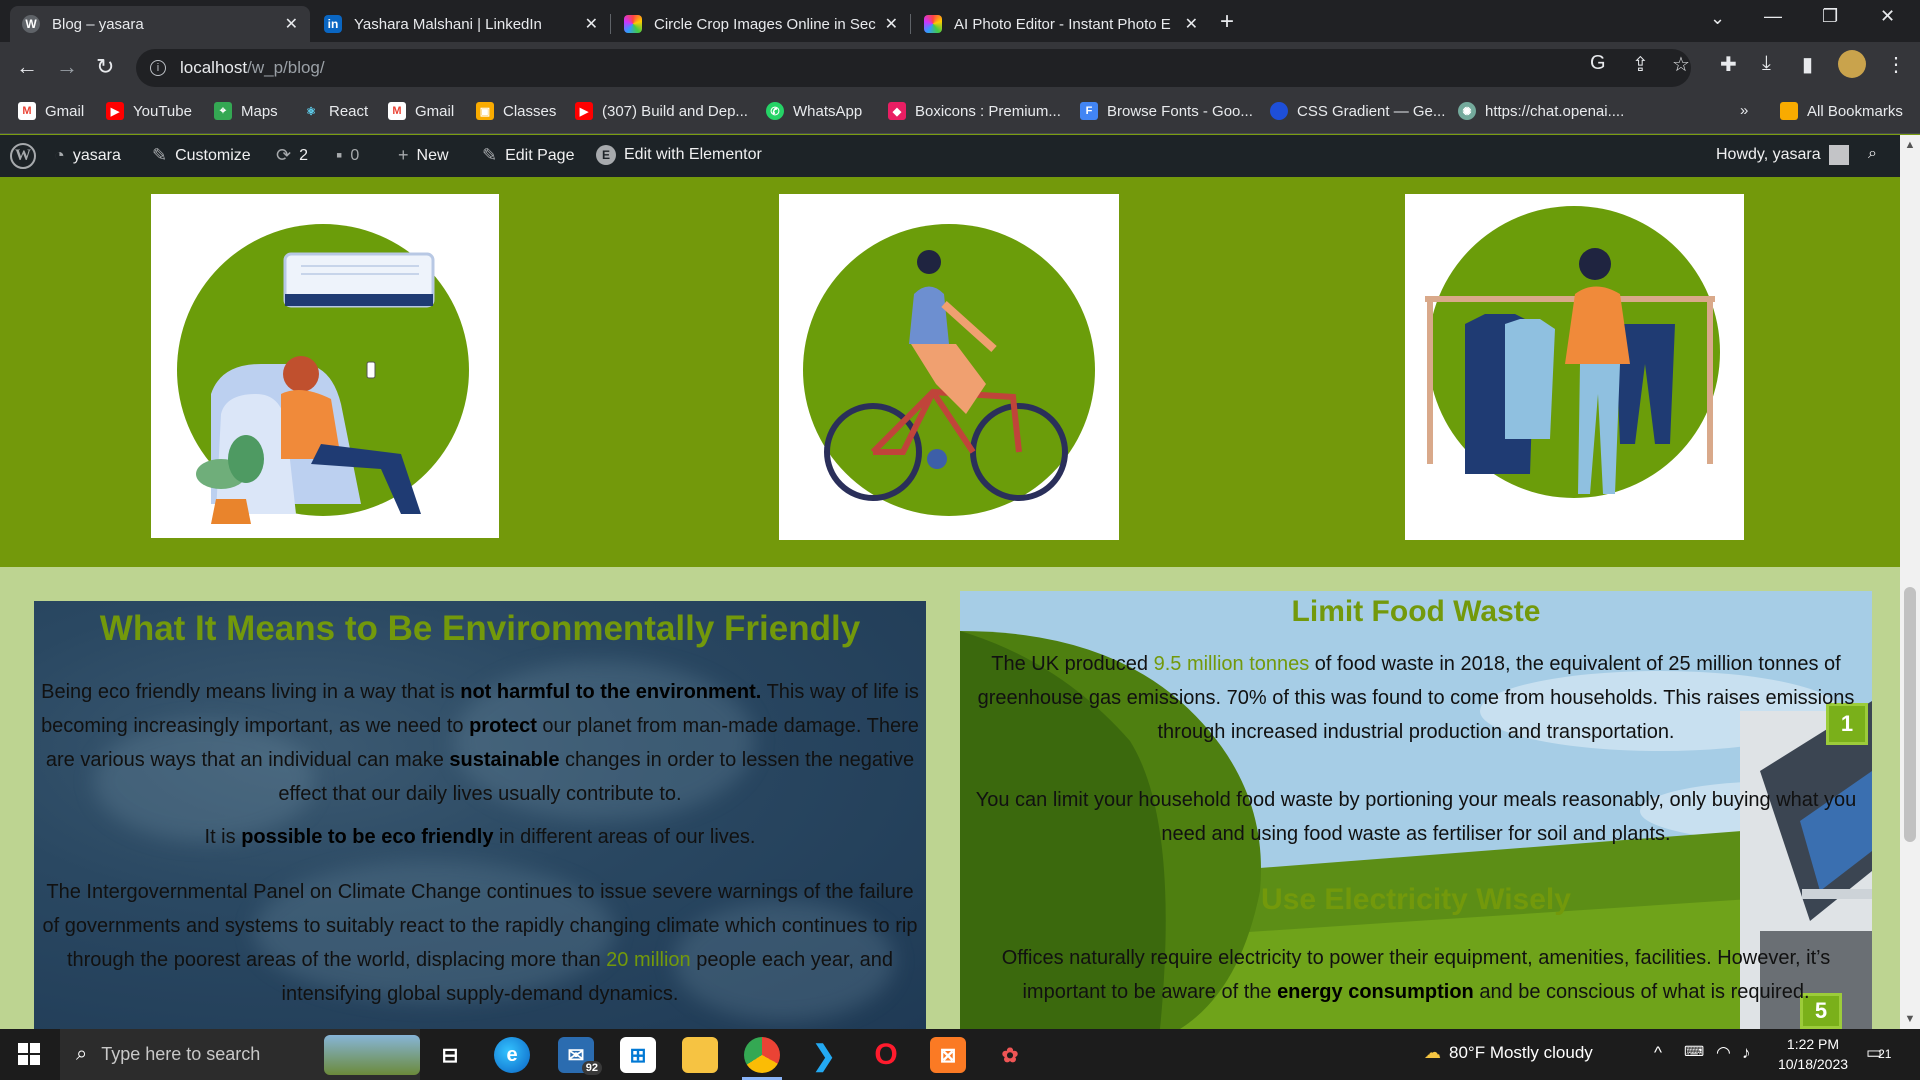  Describe the element at coordinates (450, 1055) in the screenshot. I see `task-view-icon: ⊟` at that location.